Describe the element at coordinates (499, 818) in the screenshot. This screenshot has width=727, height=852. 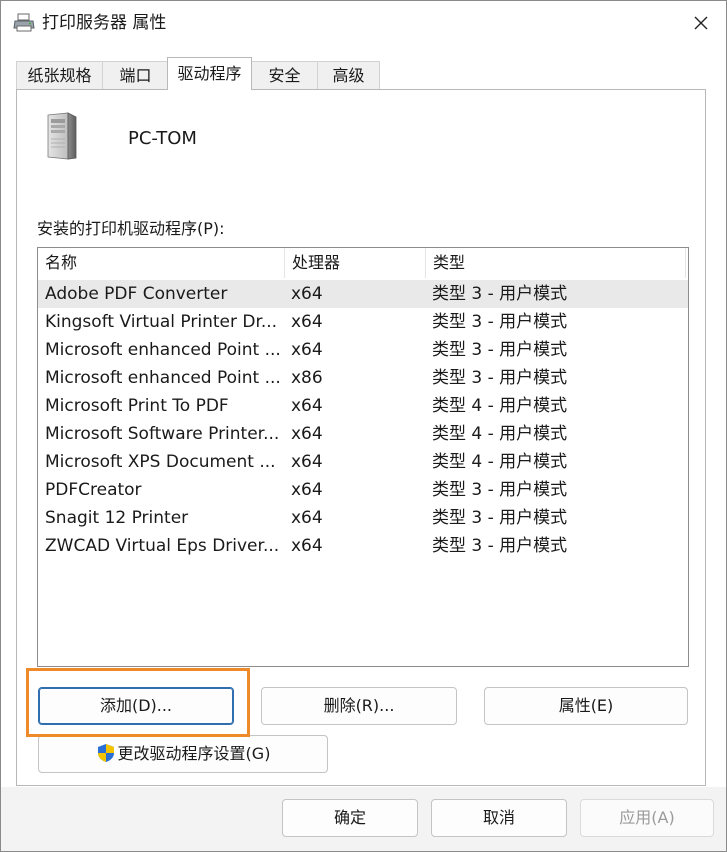
I see `cancel-button: 取消` at that location.